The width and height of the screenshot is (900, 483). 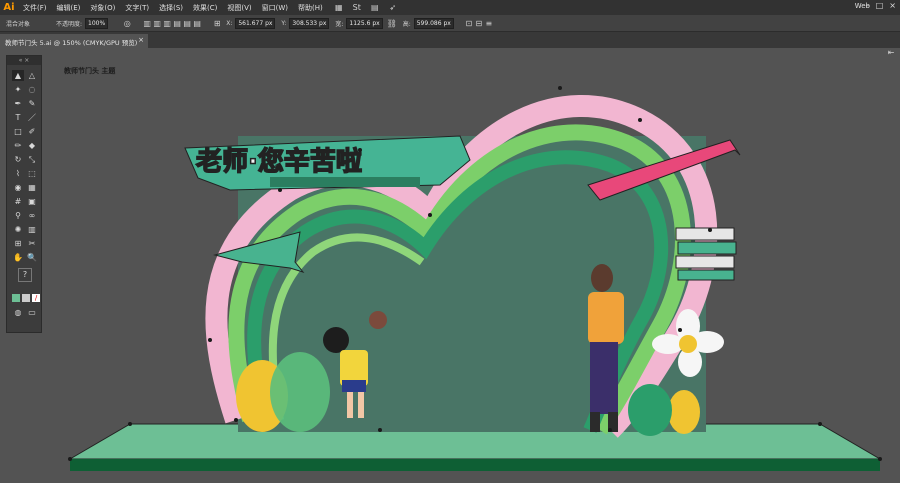 What do you see at coordinates (706, 254) in the screenshot?
I see `book-stack` at bounding box center [706, 254].